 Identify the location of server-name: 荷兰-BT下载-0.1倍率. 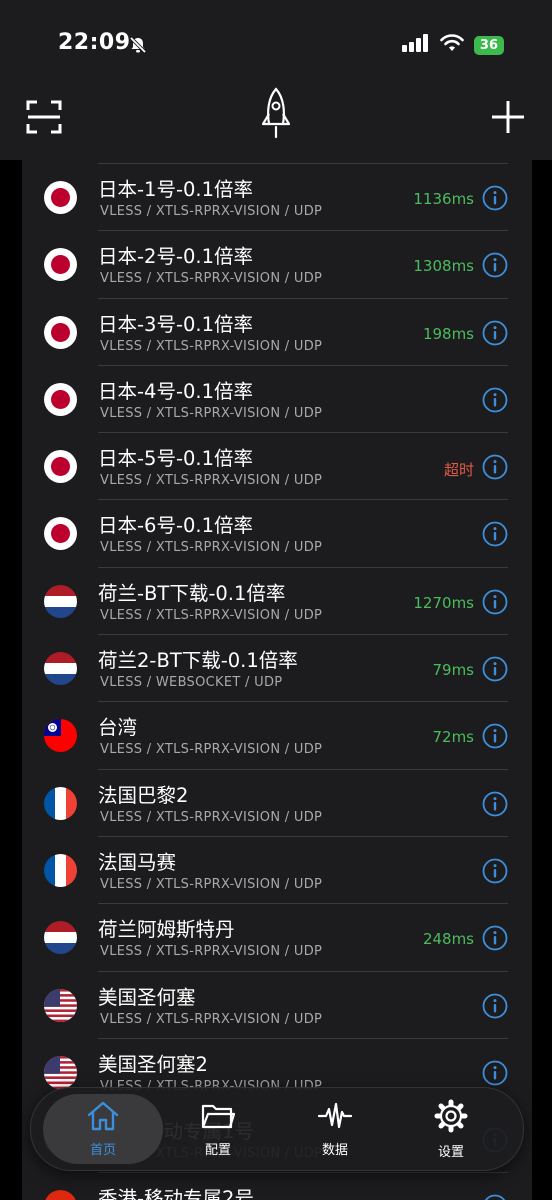
(192, 593).